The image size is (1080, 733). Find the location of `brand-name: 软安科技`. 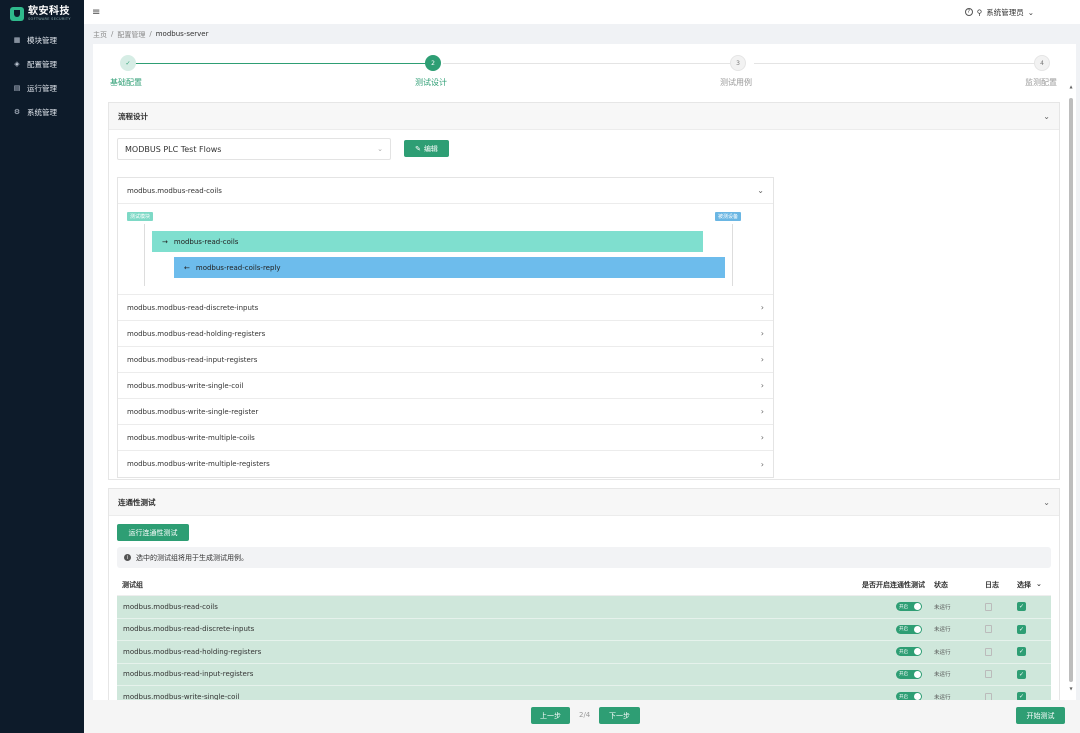

brand-name: 软安科技 is located at coordinates (49, 11).